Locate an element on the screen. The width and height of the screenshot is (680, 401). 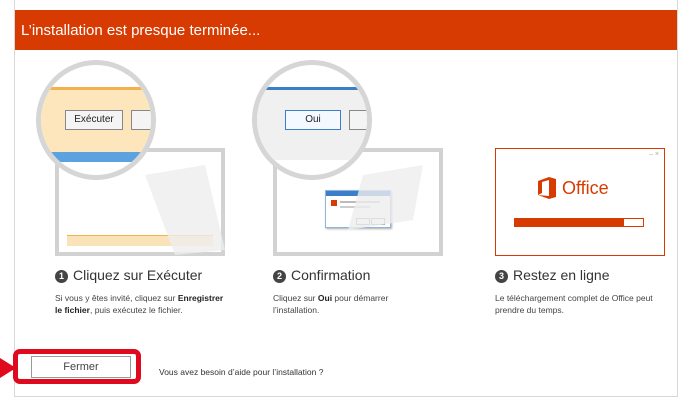
close-button-highlight is located at coordinates (77, 366).